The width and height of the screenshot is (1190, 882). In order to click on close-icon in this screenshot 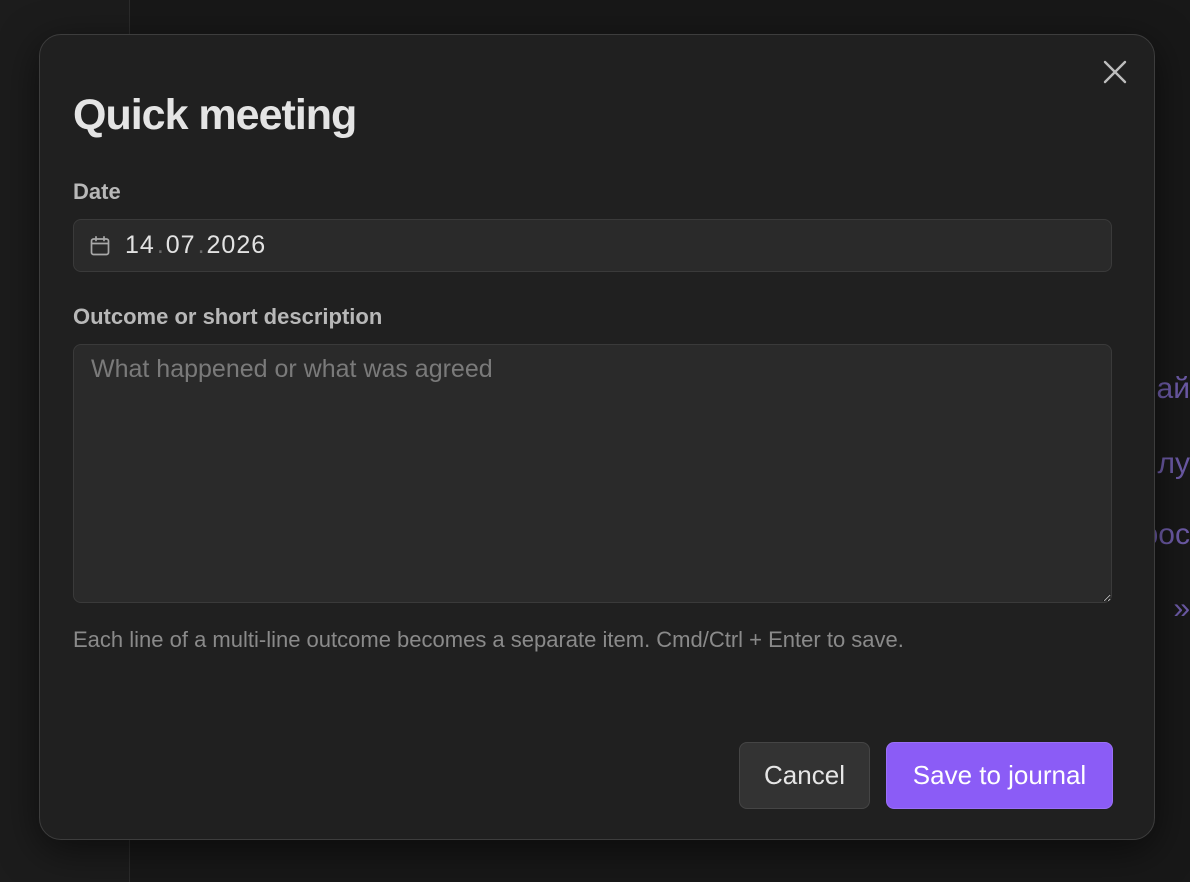, I will do `click(1115, 74)`.